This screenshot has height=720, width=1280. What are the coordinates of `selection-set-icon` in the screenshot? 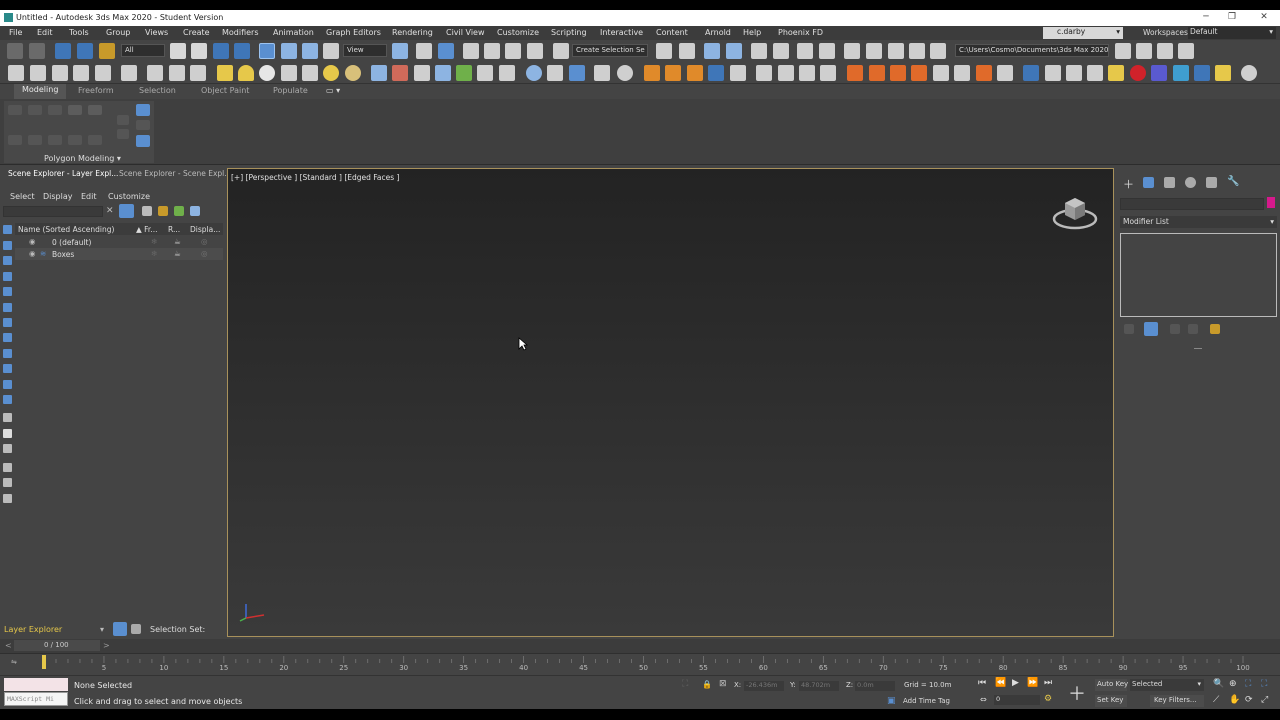 It's located at (136, 629).